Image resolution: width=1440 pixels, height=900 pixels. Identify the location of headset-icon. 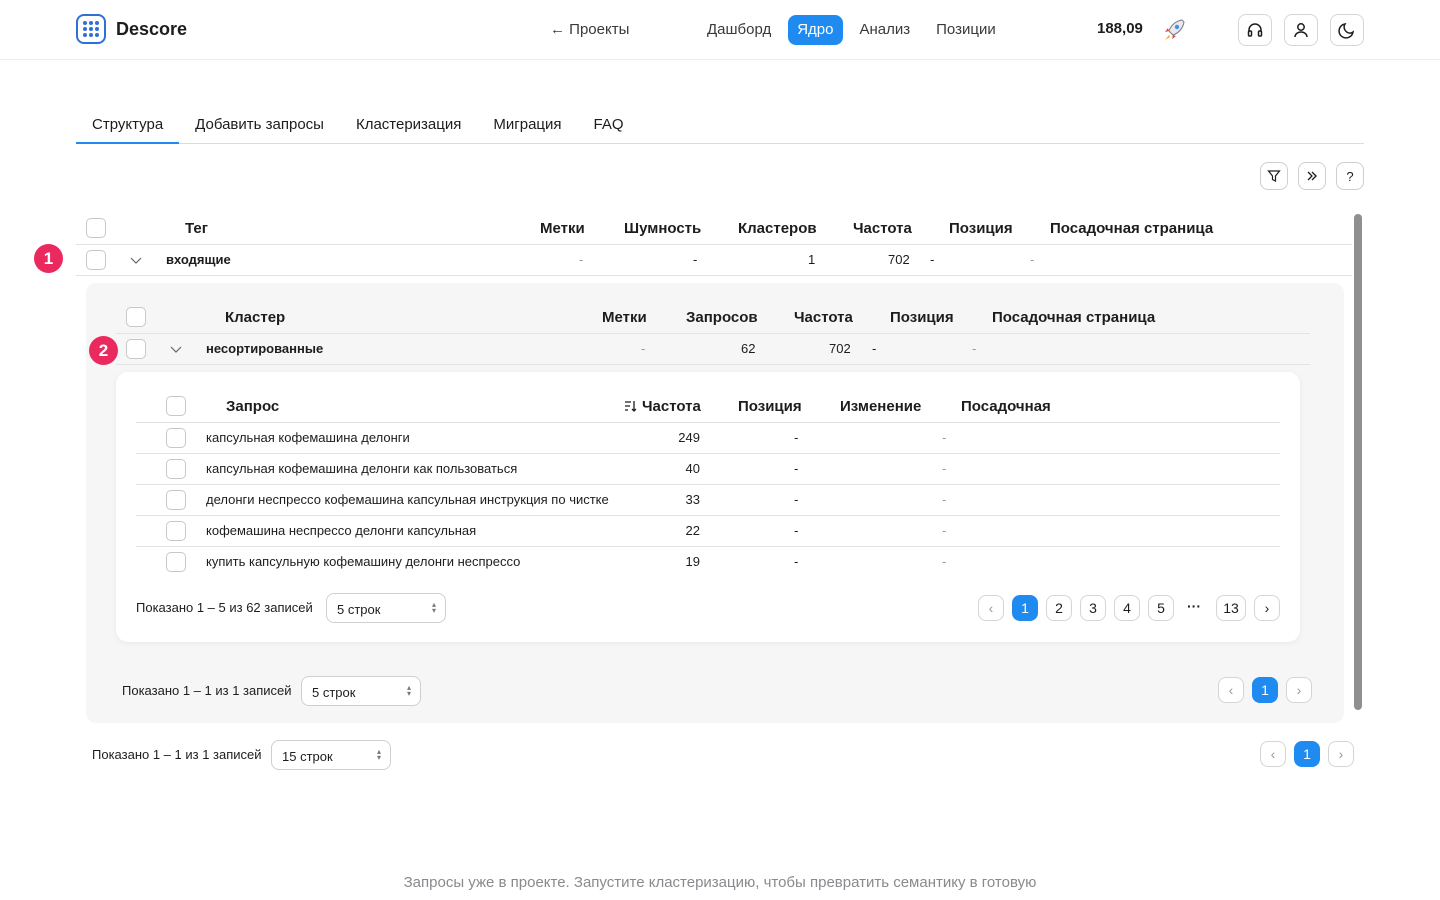
(1255, 30).